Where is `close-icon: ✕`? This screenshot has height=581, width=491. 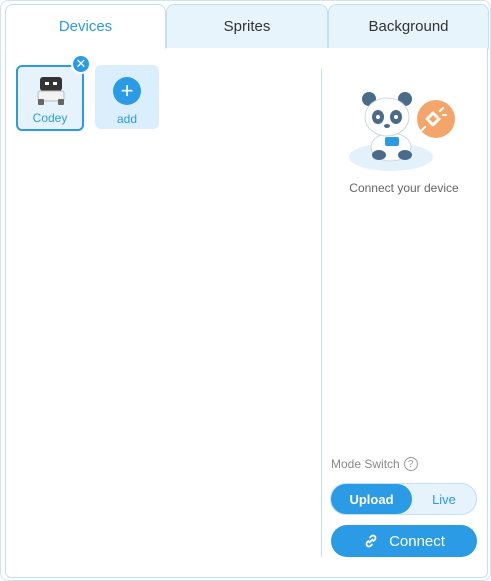
close-icon: ✕ is located at coordinates (81, 63).